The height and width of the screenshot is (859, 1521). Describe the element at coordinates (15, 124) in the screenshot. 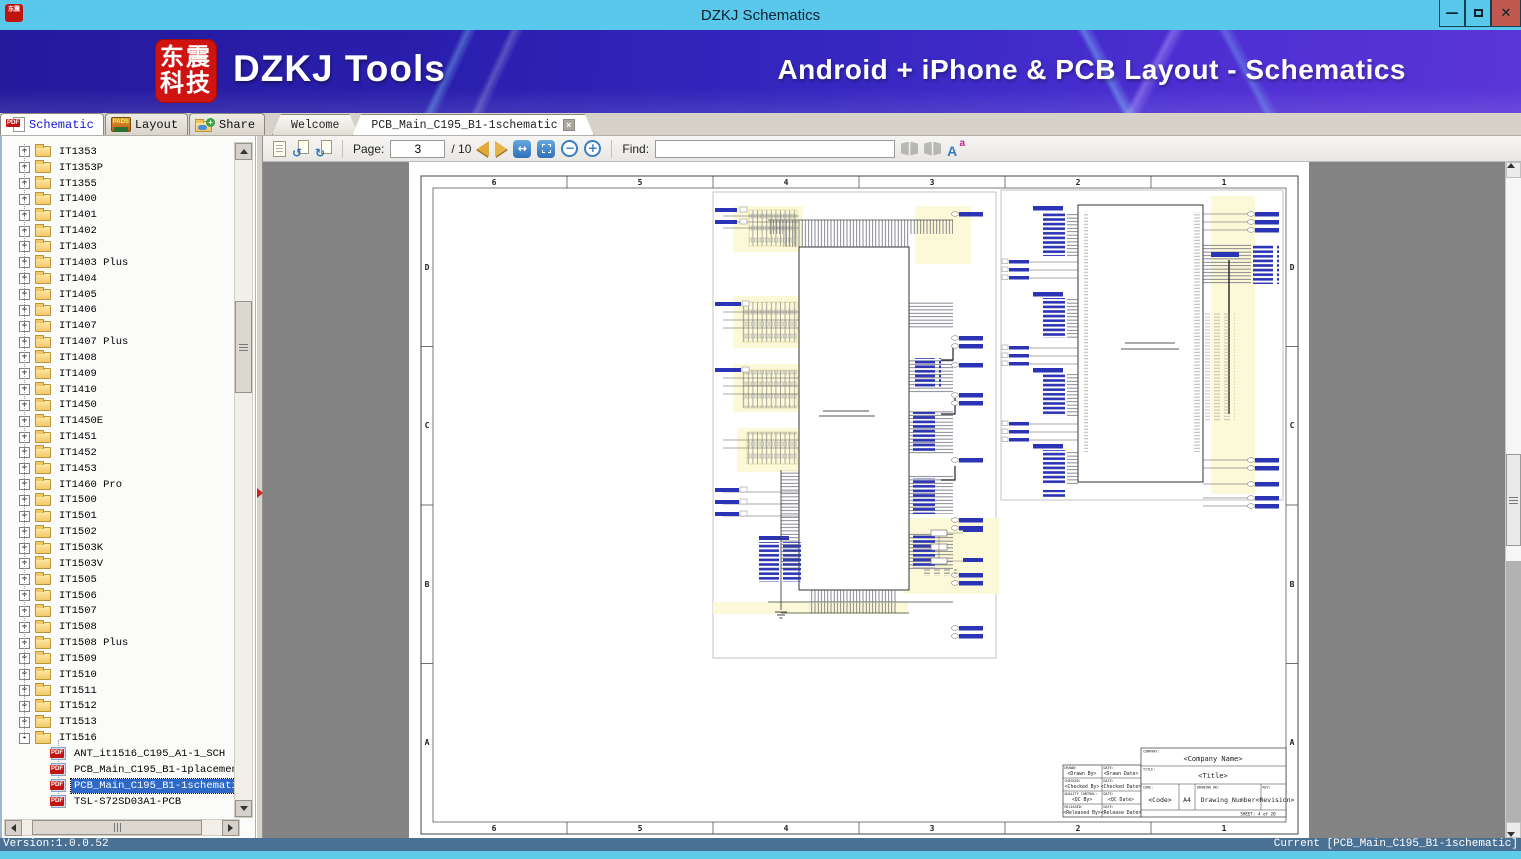

I see `pdf-icon: PDF` at that location.